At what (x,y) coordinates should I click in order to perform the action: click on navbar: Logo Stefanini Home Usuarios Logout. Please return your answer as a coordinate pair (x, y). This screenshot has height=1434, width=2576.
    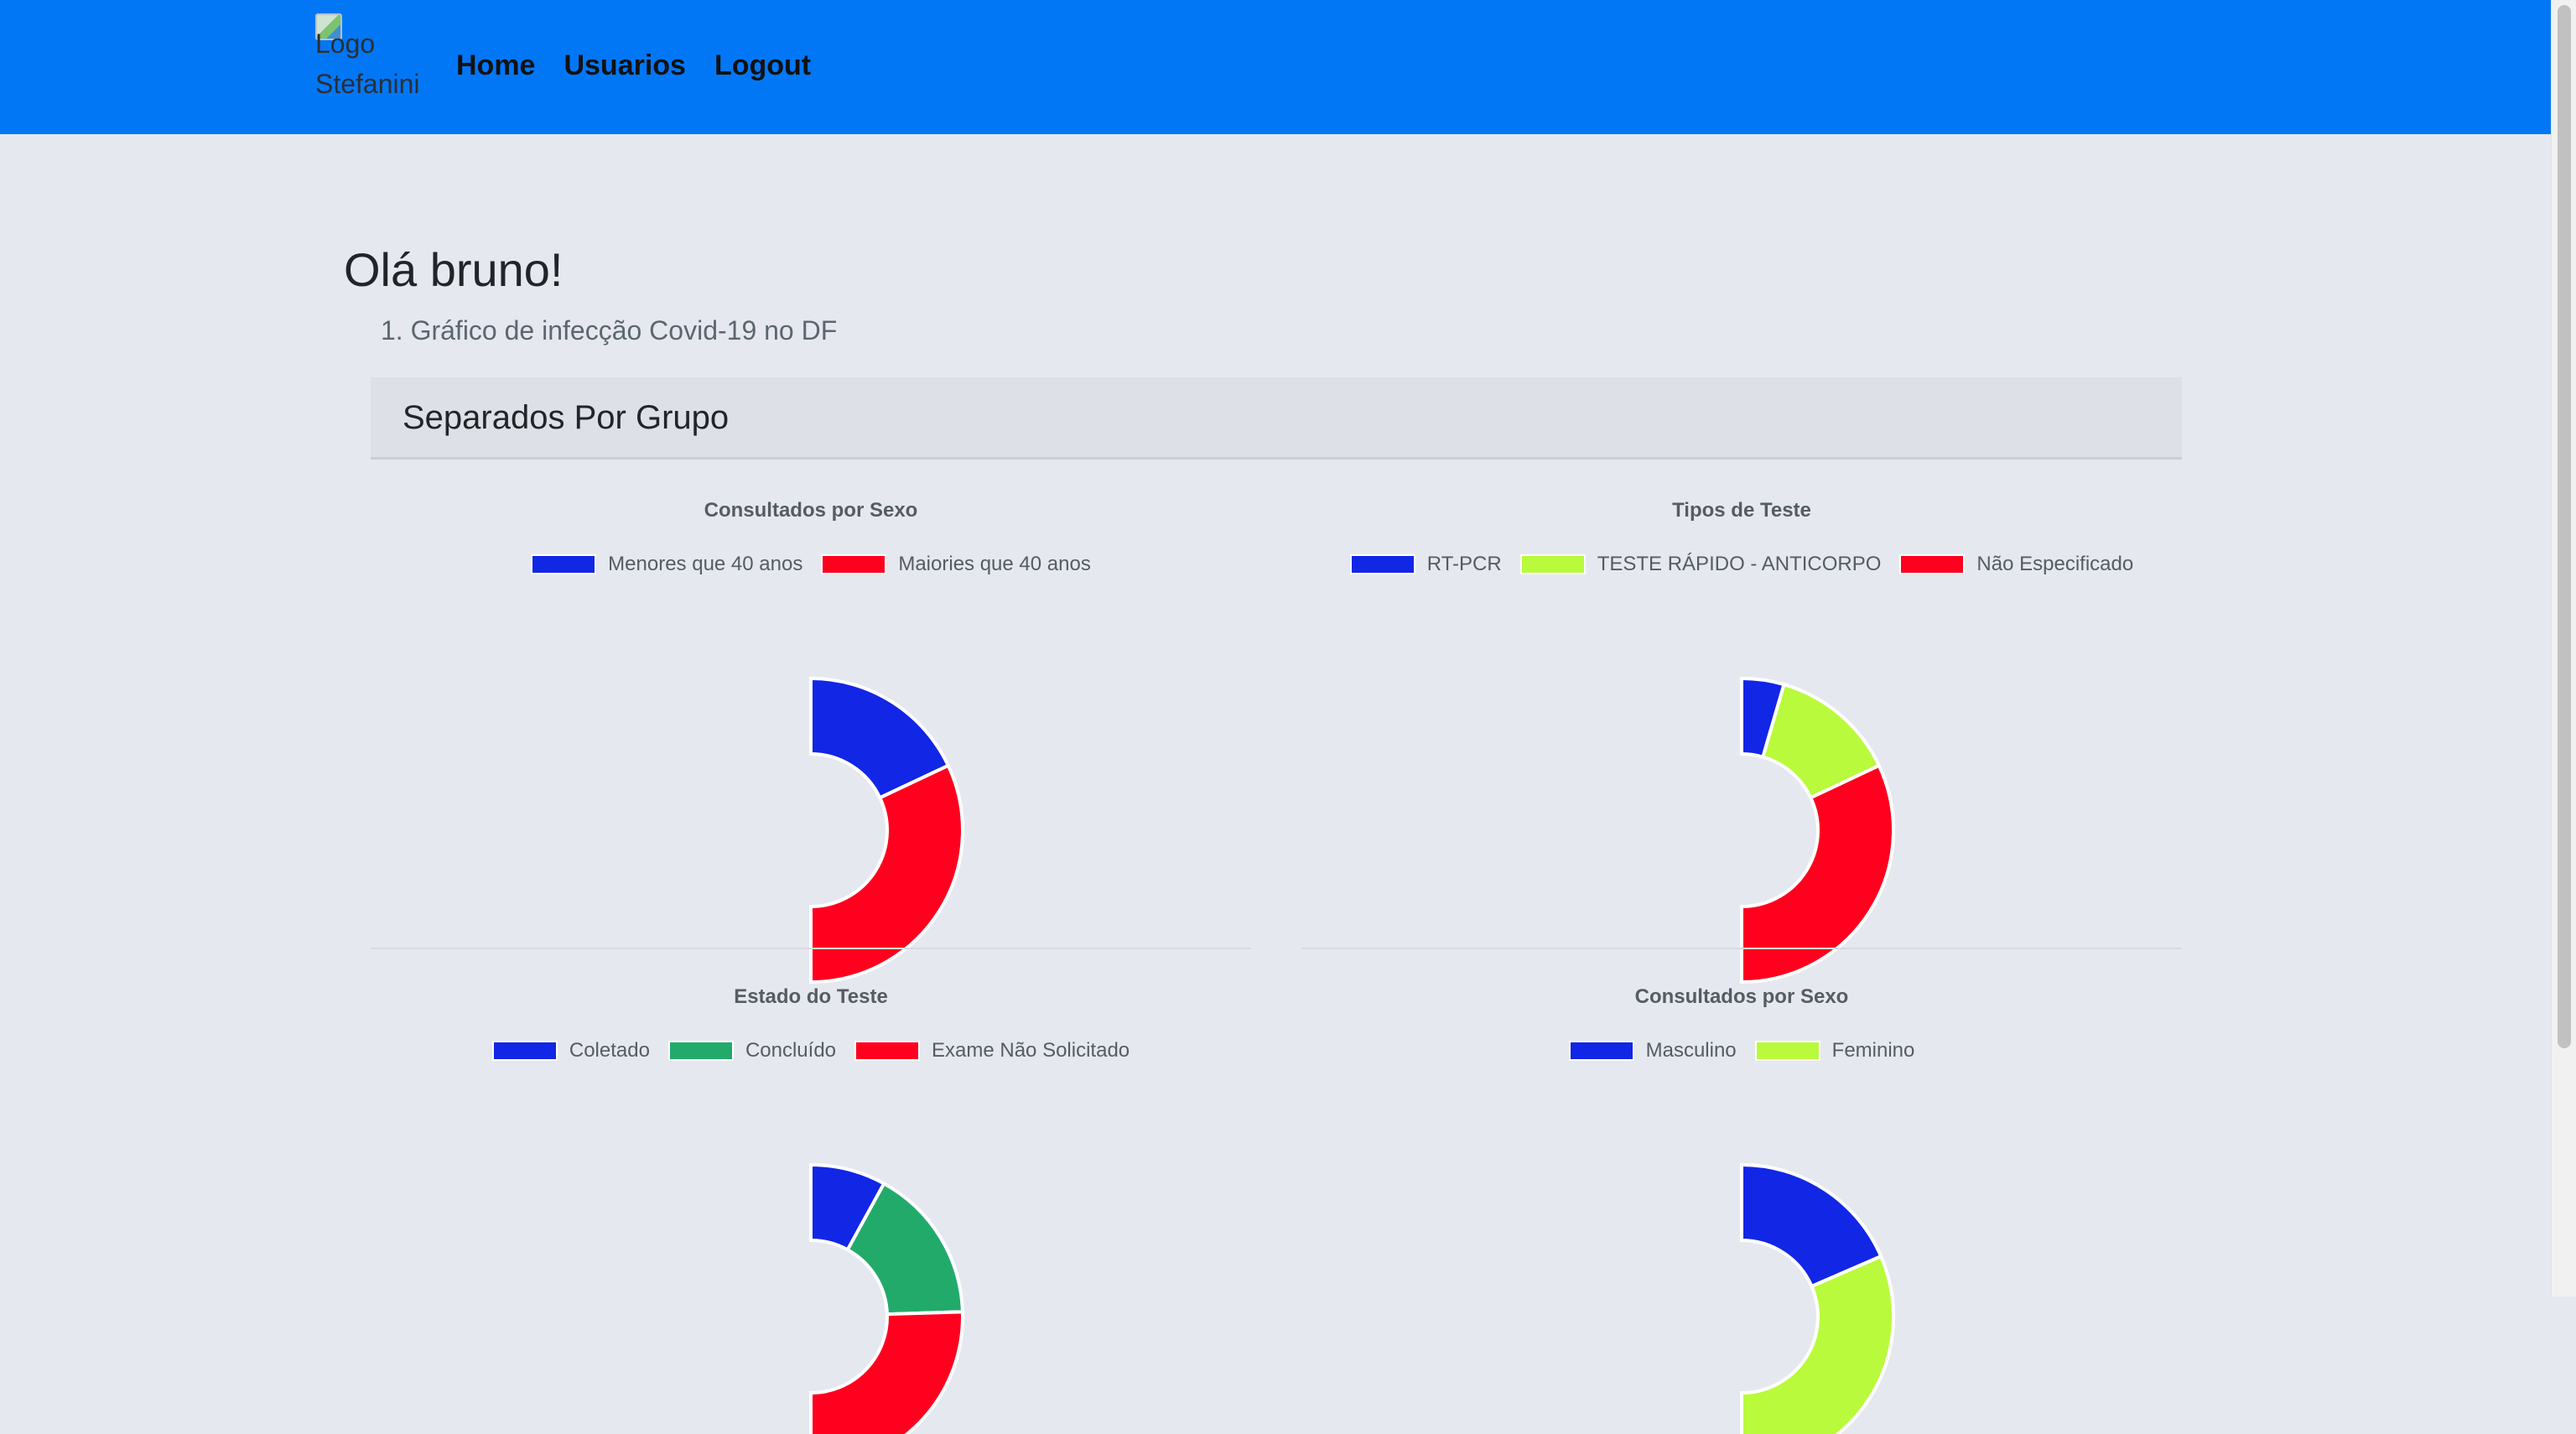
    Looking at the image, I should click on (1275, 67).